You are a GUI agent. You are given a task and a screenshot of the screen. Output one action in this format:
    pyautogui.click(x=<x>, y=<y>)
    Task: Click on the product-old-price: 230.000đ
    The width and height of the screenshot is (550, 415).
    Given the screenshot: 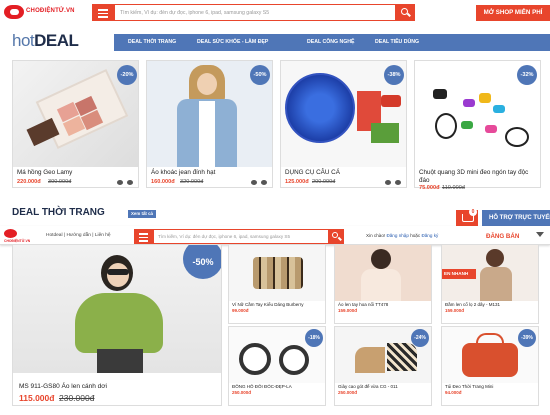 What is the action you would take?
    pyautogui.click(x=77, y=398)
    